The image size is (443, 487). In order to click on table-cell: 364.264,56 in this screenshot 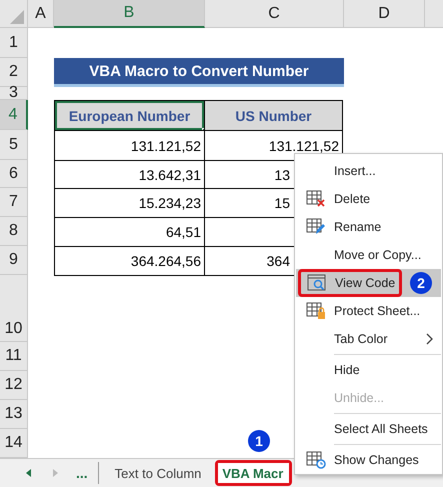, I will do `click(129, 261)`.